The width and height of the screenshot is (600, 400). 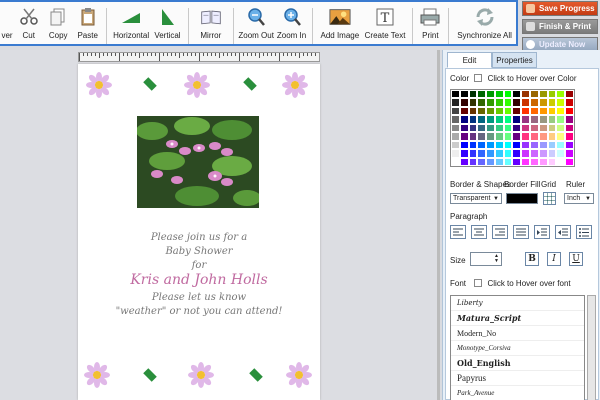 What do you see at coordinates (563, 232) in the screenshot?
I see `outdent-button` at bounding box center [563, 232].